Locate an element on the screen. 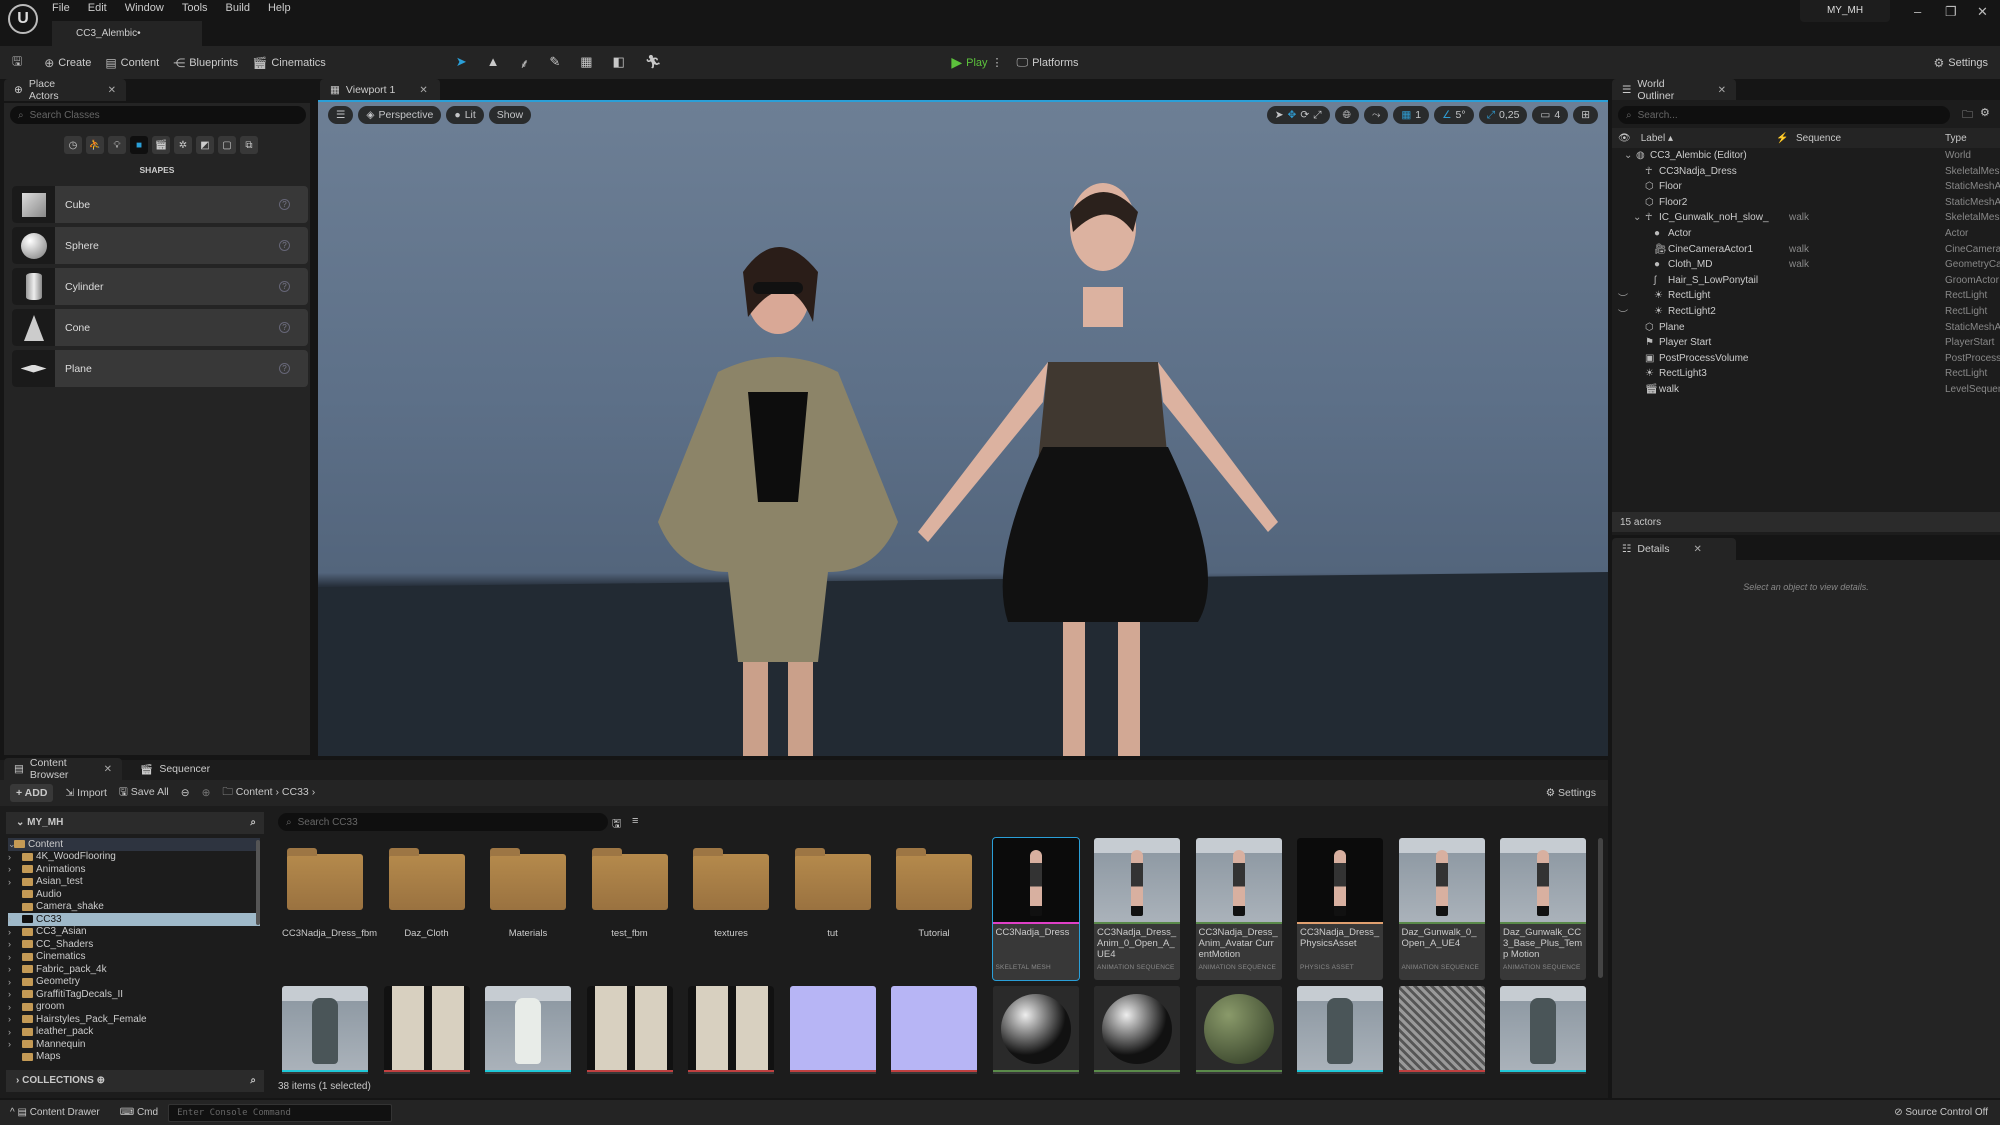  fracture-mode-icon: ▦ is located at coordinates (586, 63).